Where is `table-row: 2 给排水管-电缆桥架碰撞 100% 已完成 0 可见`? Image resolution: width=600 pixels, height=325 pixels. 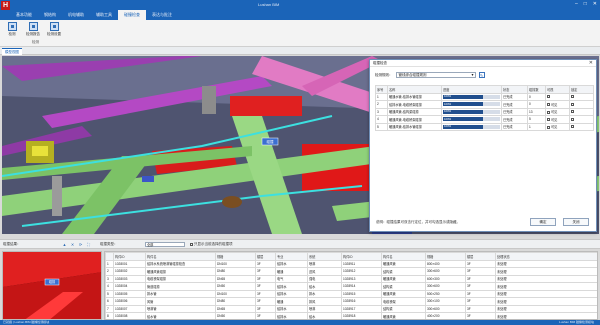
table-row: 2 给排水管-电缆桥架碰撞 100% 已完成 0 可见 is located at coordinates (484, 104).